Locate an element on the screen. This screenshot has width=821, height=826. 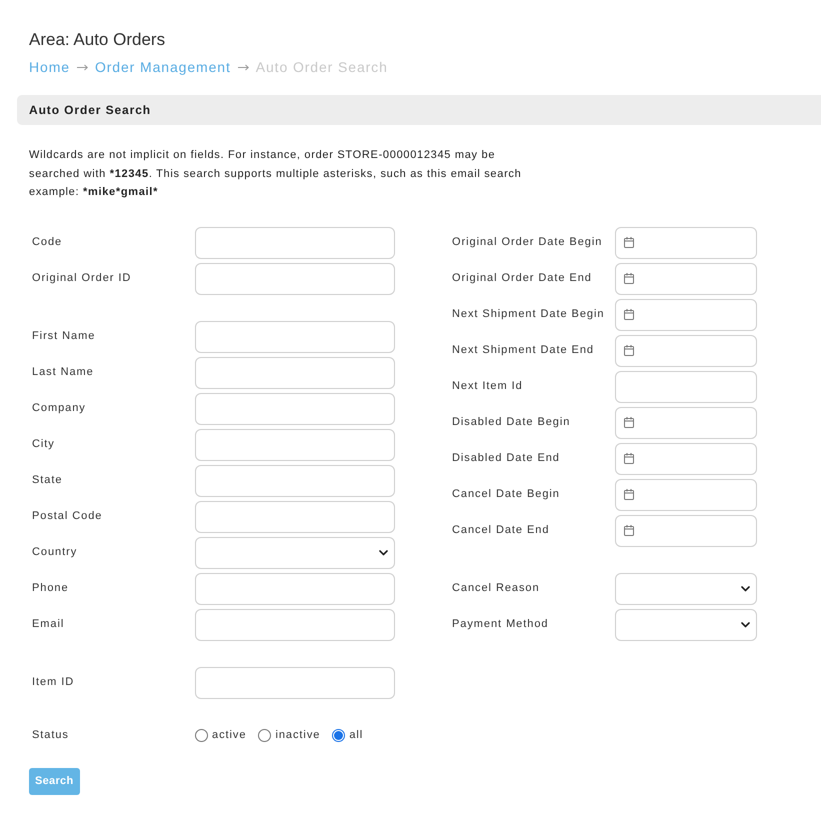
radio-label: active is located at coordinates (229, 736).